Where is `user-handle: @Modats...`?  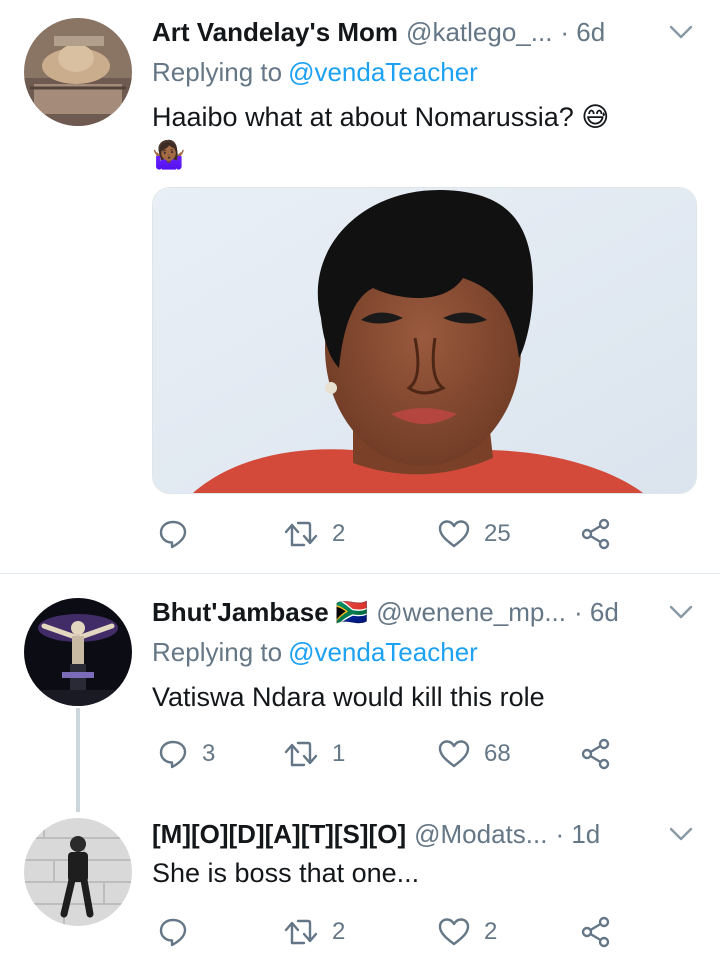
user-handle: @Modats... is located at coordinates (480, 834).